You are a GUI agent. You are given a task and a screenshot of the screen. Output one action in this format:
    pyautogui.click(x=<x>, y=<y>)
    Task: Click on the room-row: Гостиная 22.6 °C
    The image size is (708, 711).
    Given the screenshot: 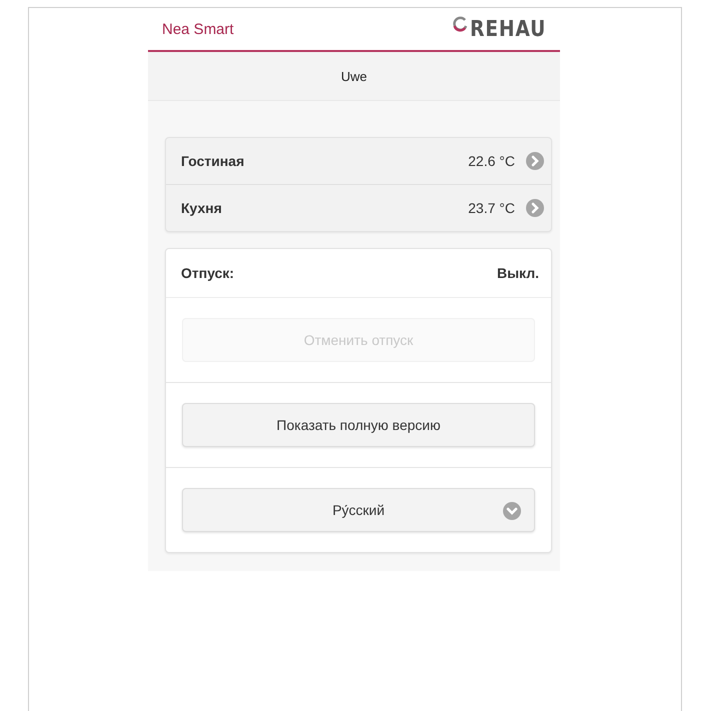 What is the action you would take?
    pyautogui.click(x=358, y=161)
    